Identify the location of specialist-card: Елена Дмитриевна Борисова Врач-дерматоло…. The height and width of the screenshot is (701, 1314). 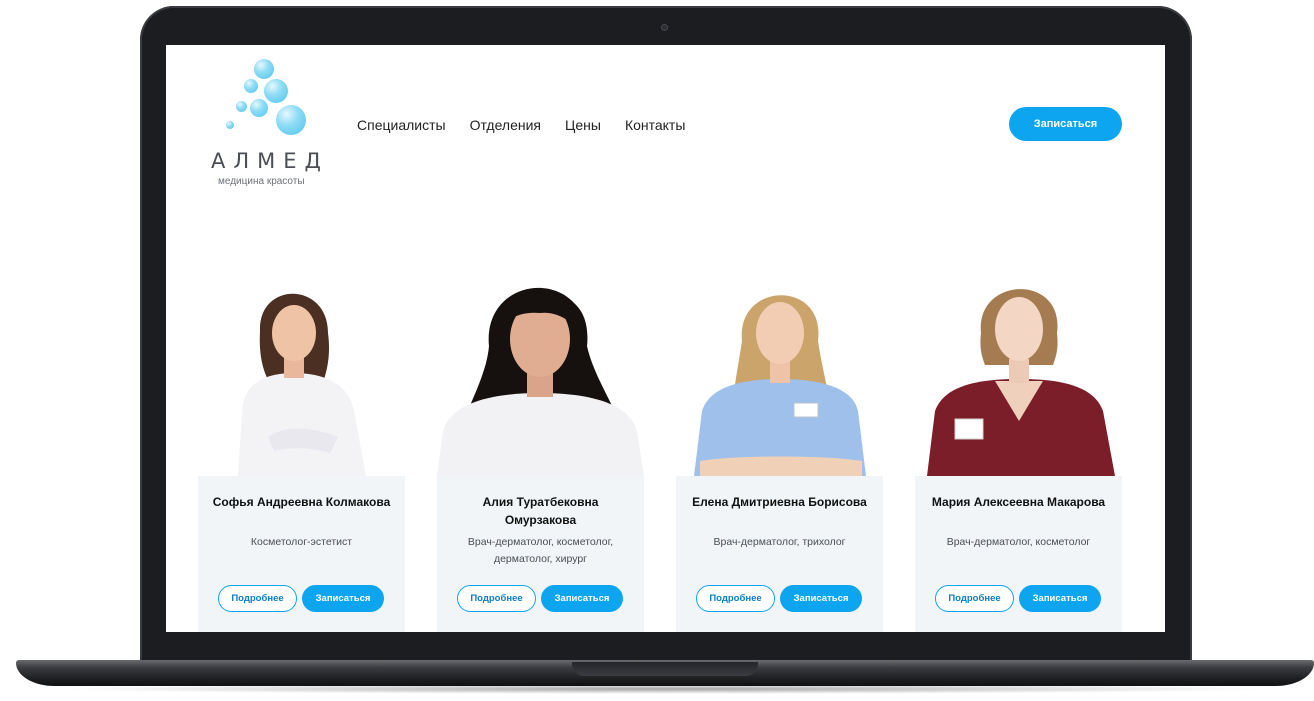
(779, 446).